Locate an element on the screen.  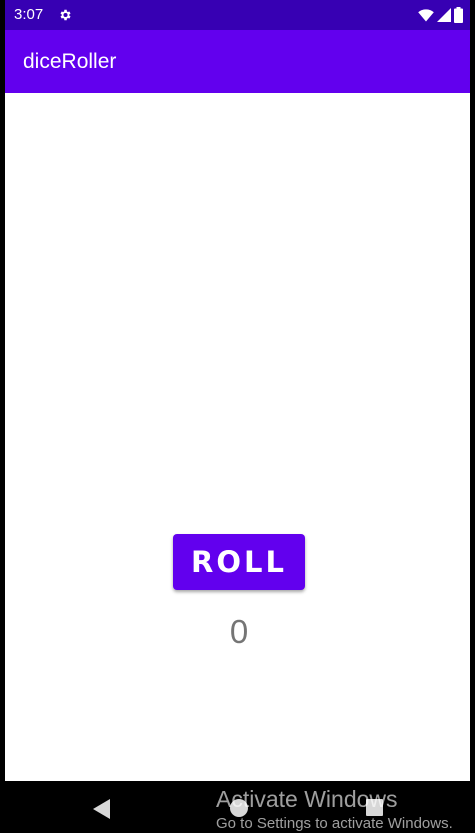
activate-windows-subtitle: Go to Settings to activate Windows. is located at coordinates (334, 823).